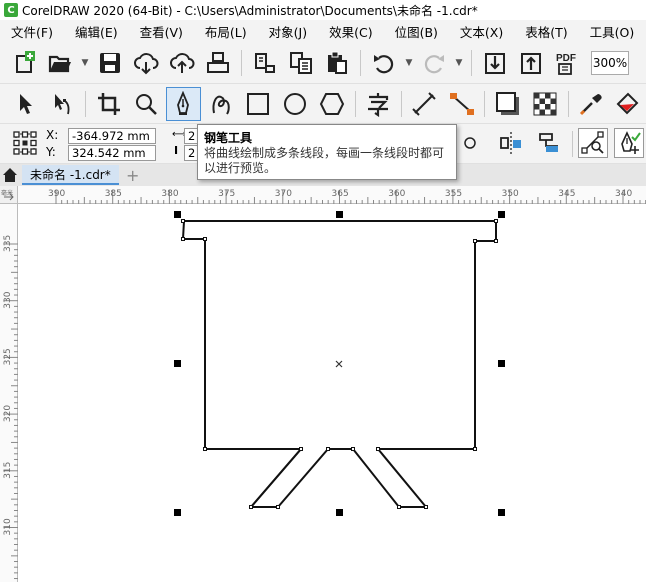 This screenshot has width=646, height=585. I want to click on import-icon, so click(495, 63).